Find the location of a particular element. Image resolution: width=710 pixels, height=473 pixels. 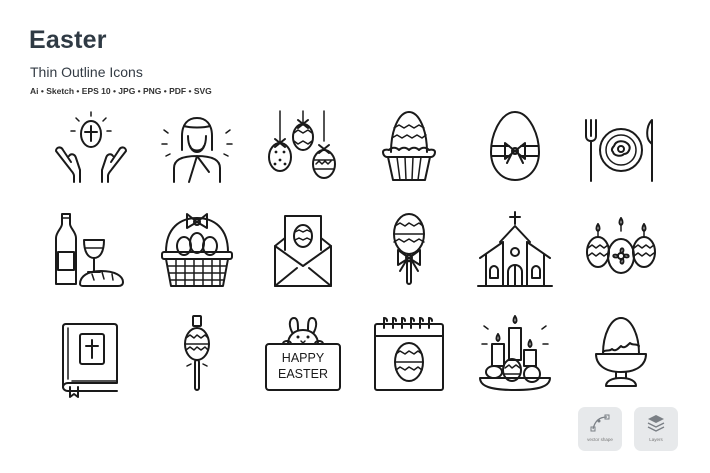

jesus-icon is located at coordinates (197, 151).